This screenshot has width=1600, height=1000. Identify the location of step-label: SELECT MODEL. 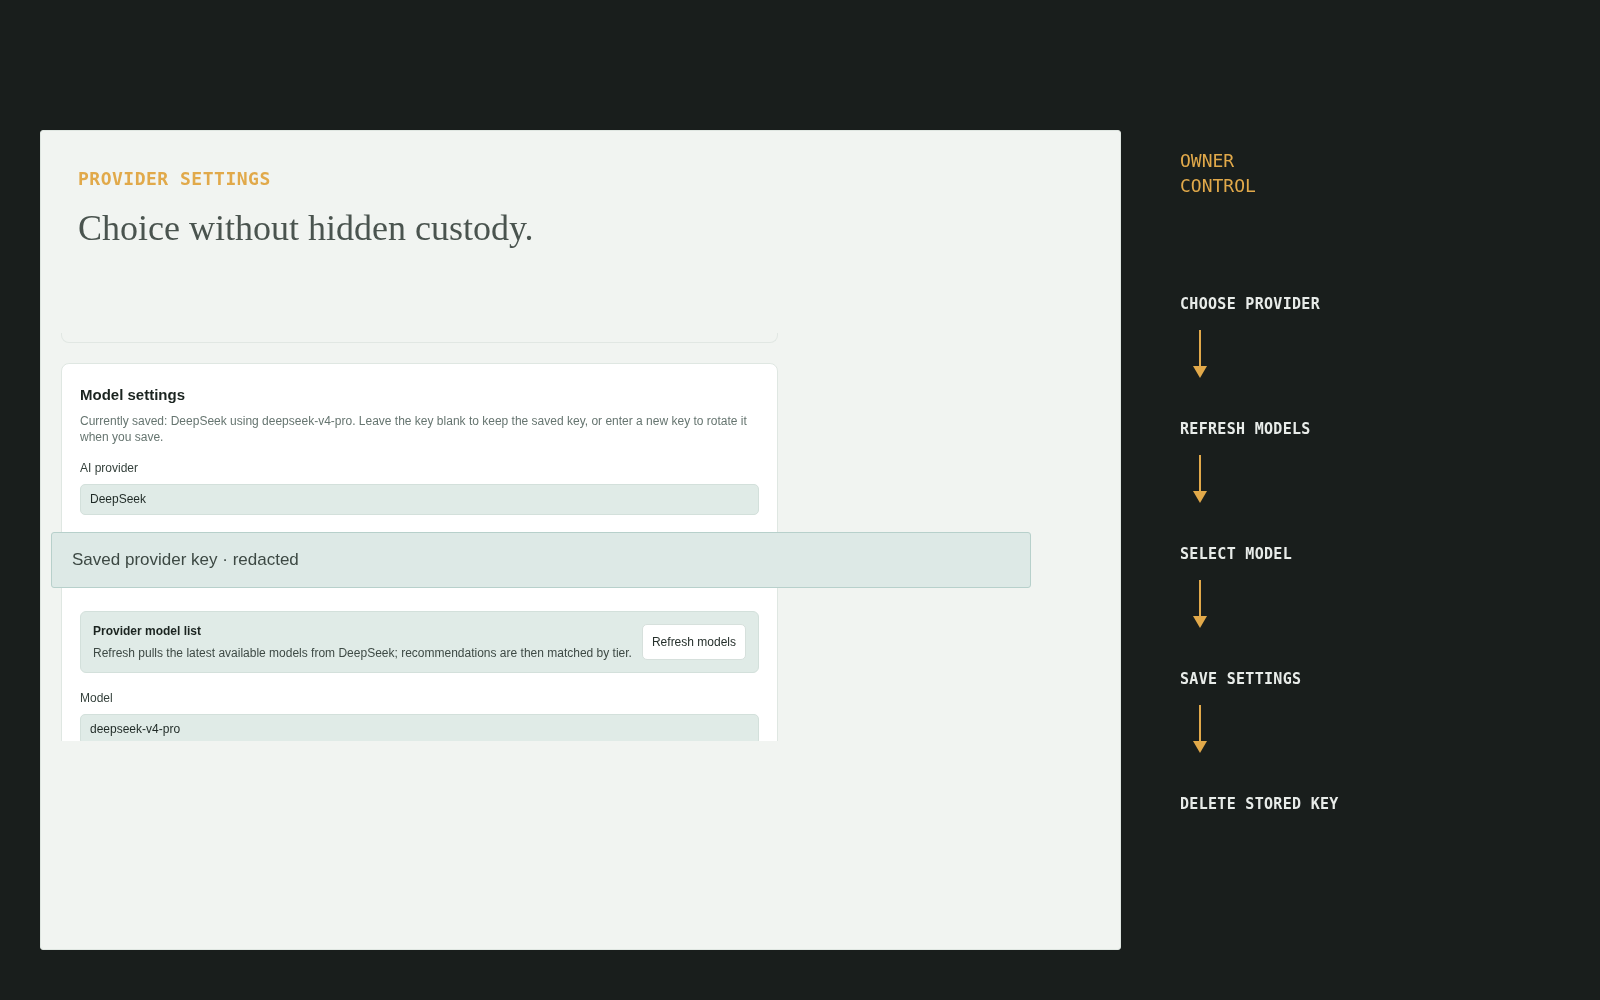
(1236, 554).